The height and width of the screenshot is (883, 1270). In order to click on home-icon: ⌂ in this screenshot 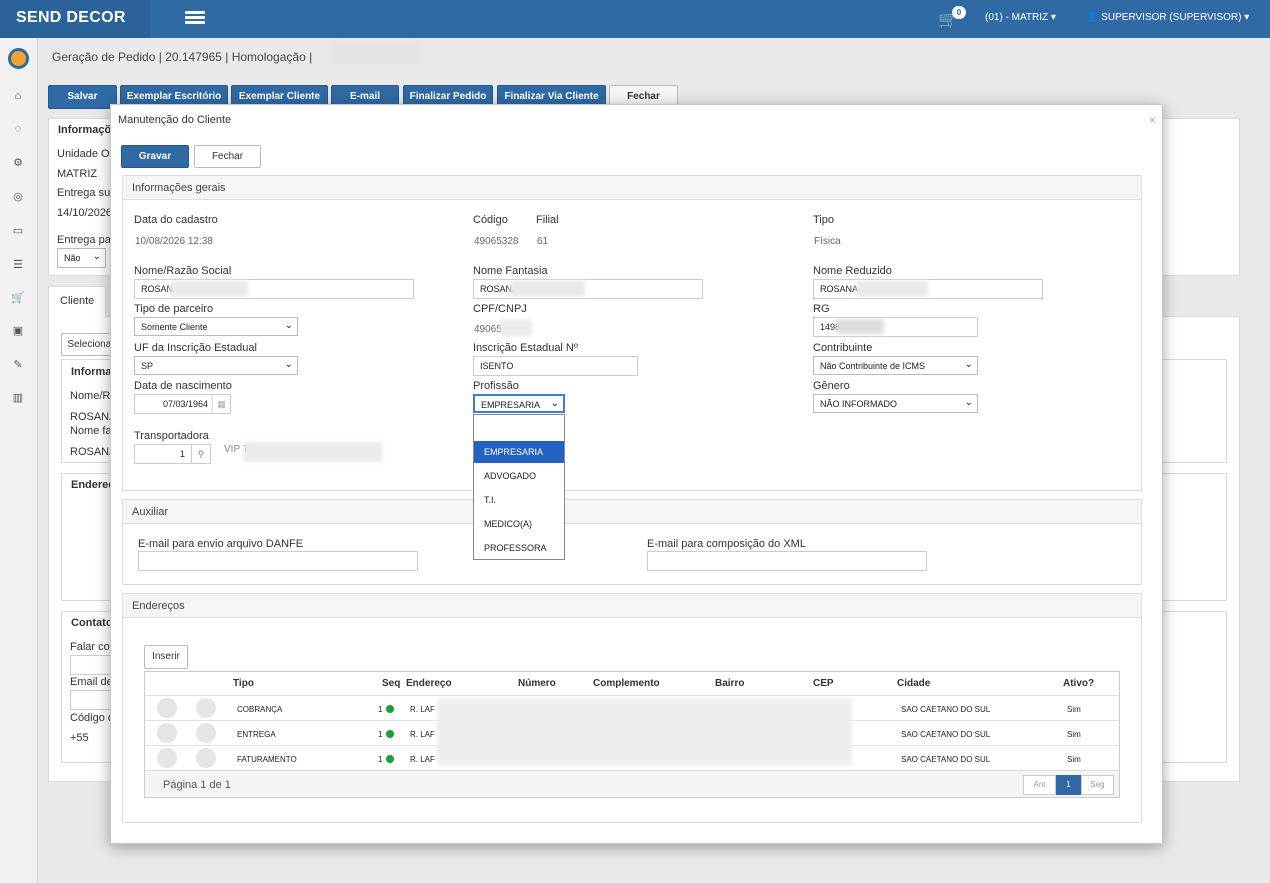, I will do `click(18, 96)`.